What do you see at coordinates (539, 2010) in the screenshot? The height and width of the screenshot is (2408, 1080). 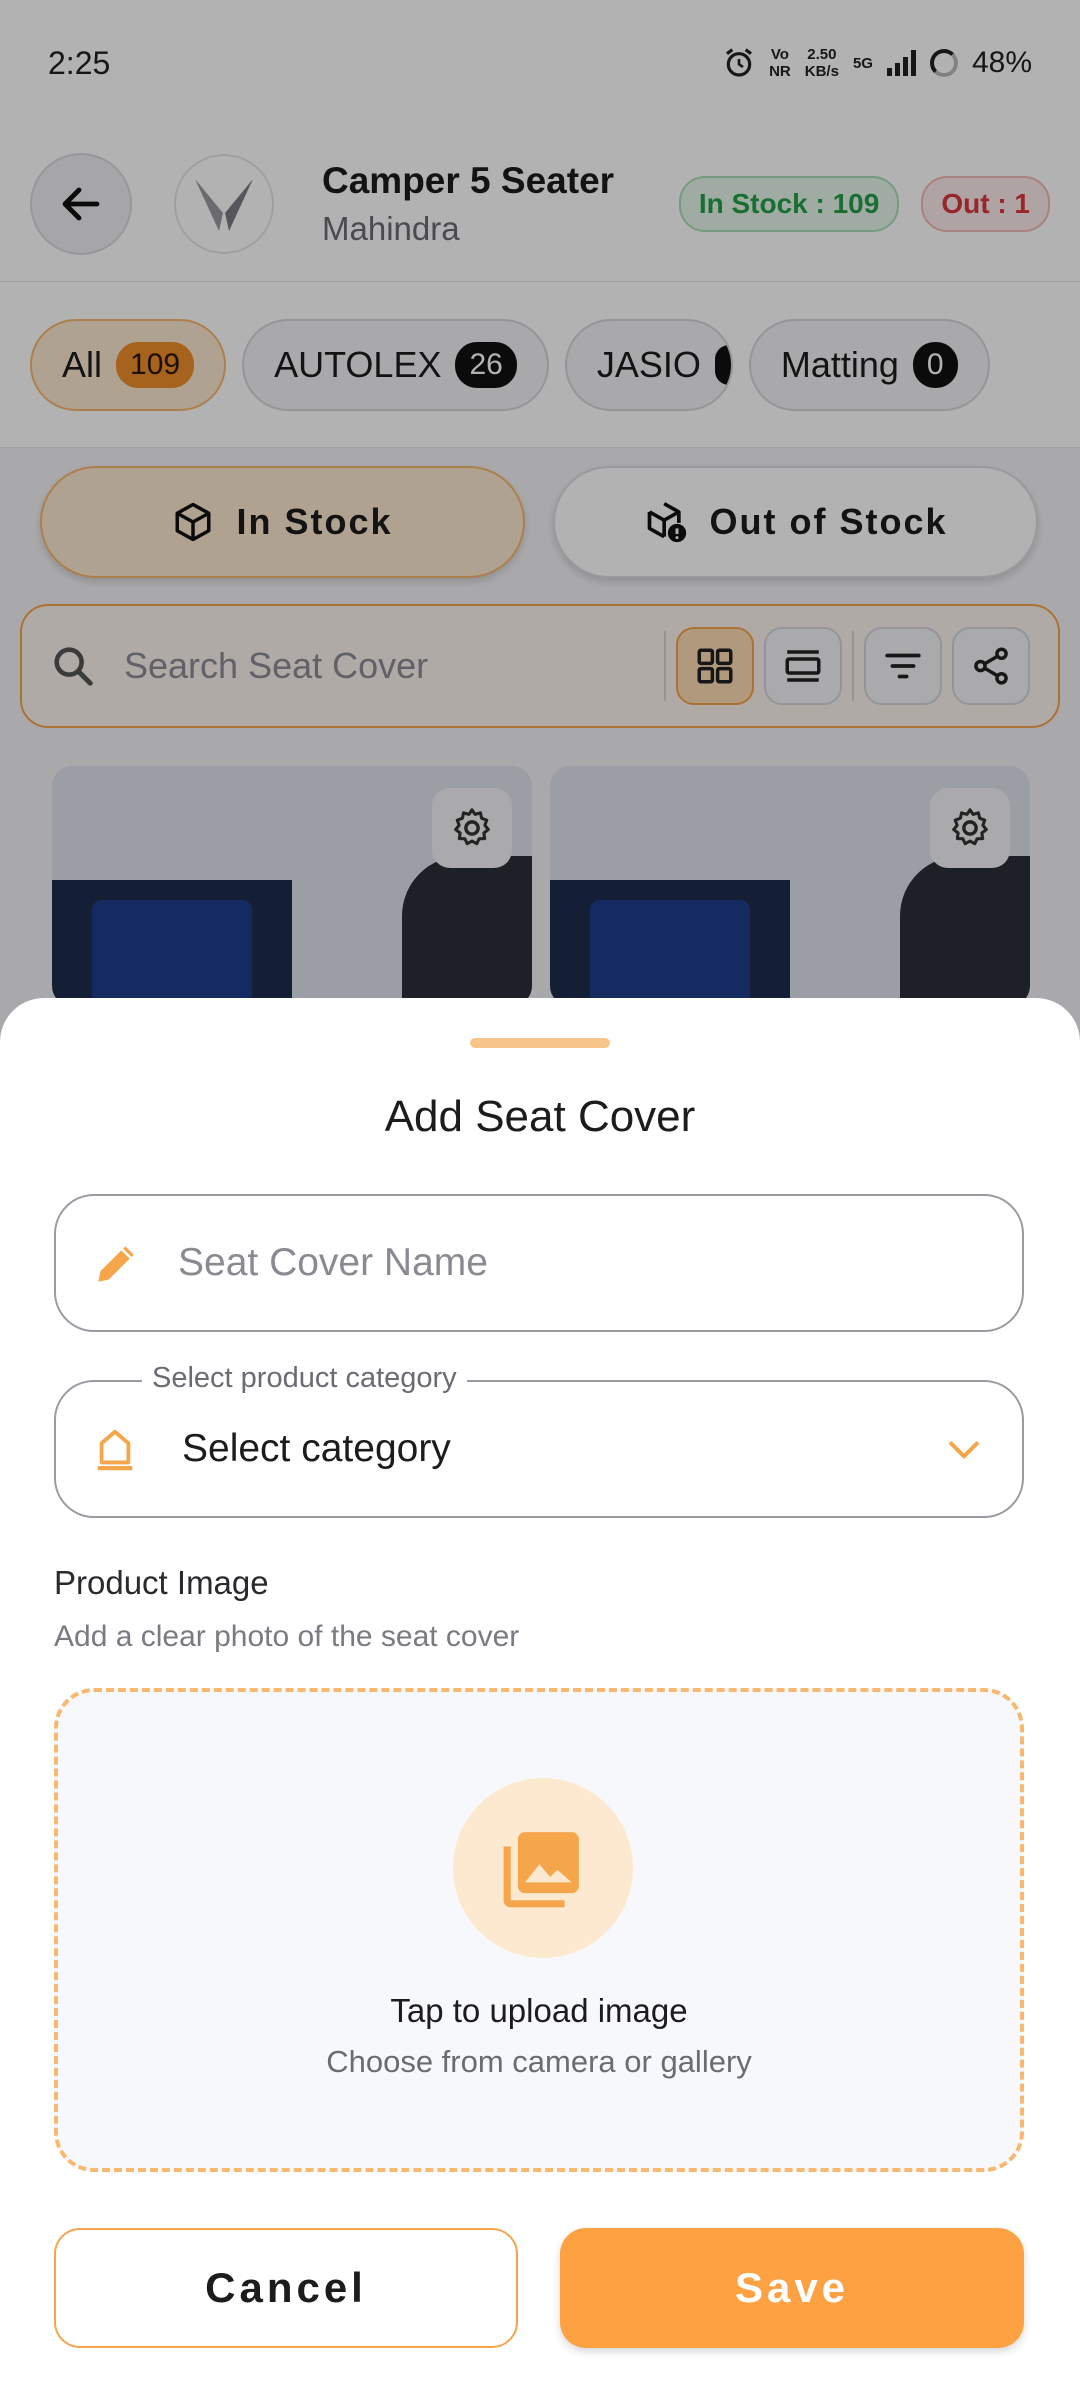 I see `upload-title: Tap to upload image` at bounding box center [539, 2010].